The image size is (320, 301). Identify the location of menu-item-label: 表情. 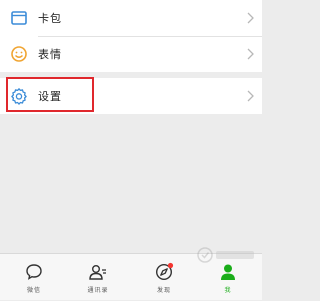
(50, 54).